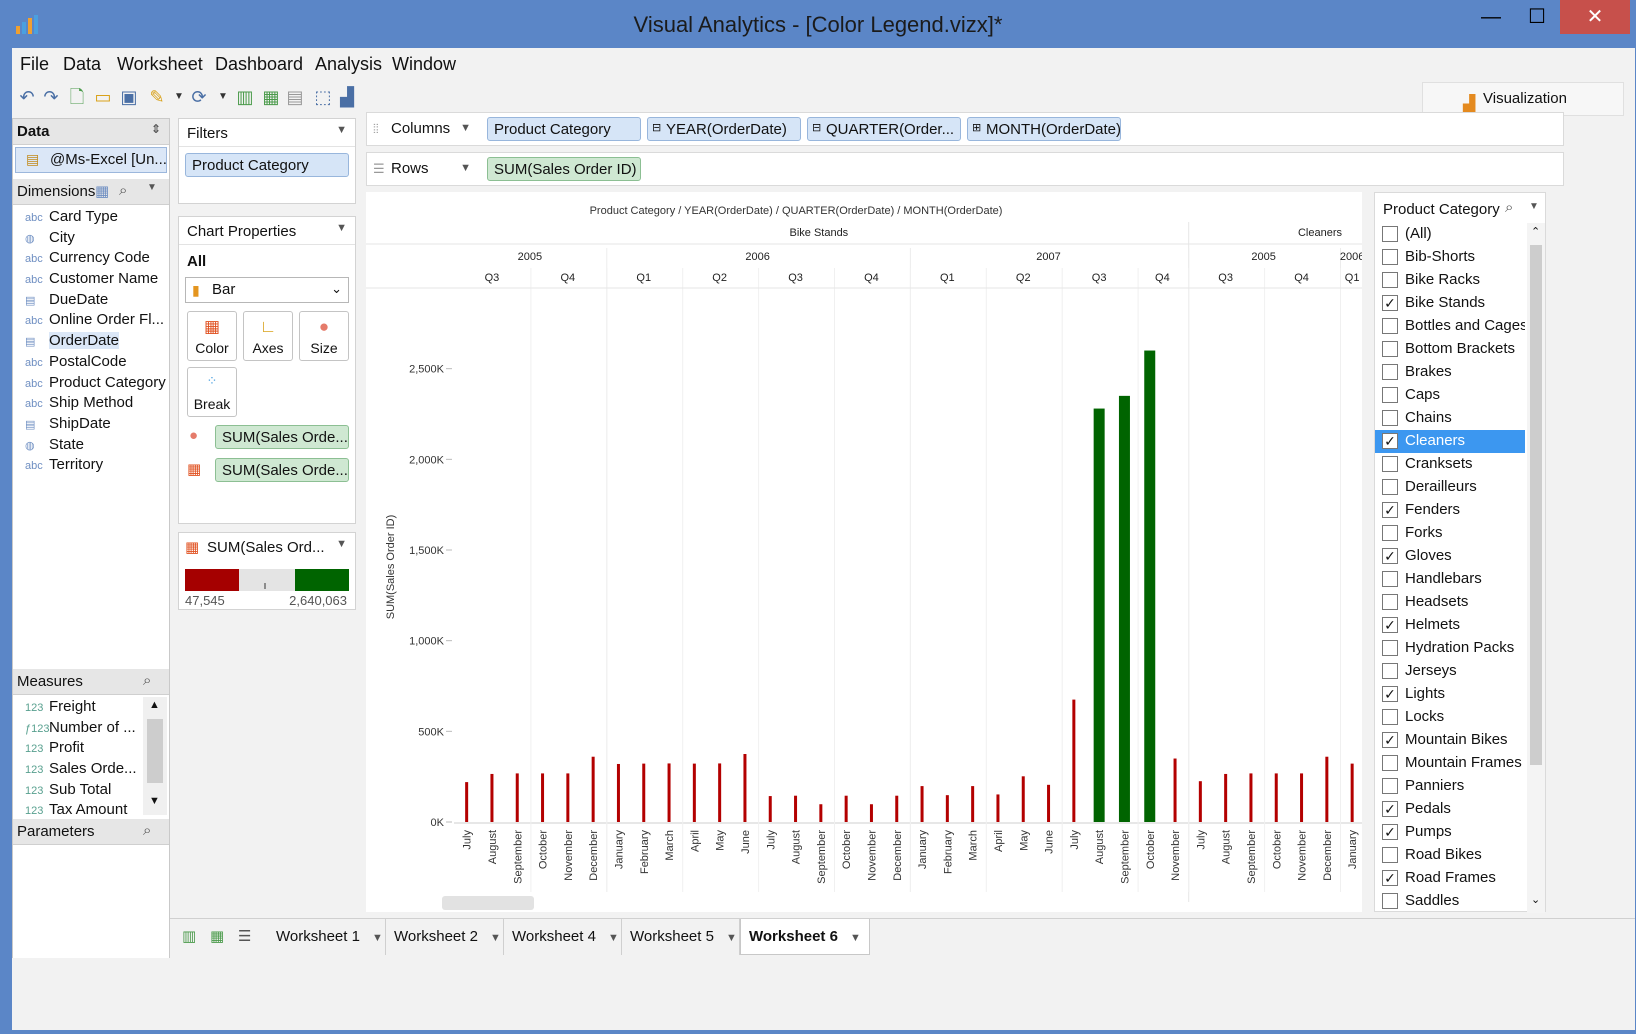  I want to click on filter-option: Locks, so click(1450, 717).